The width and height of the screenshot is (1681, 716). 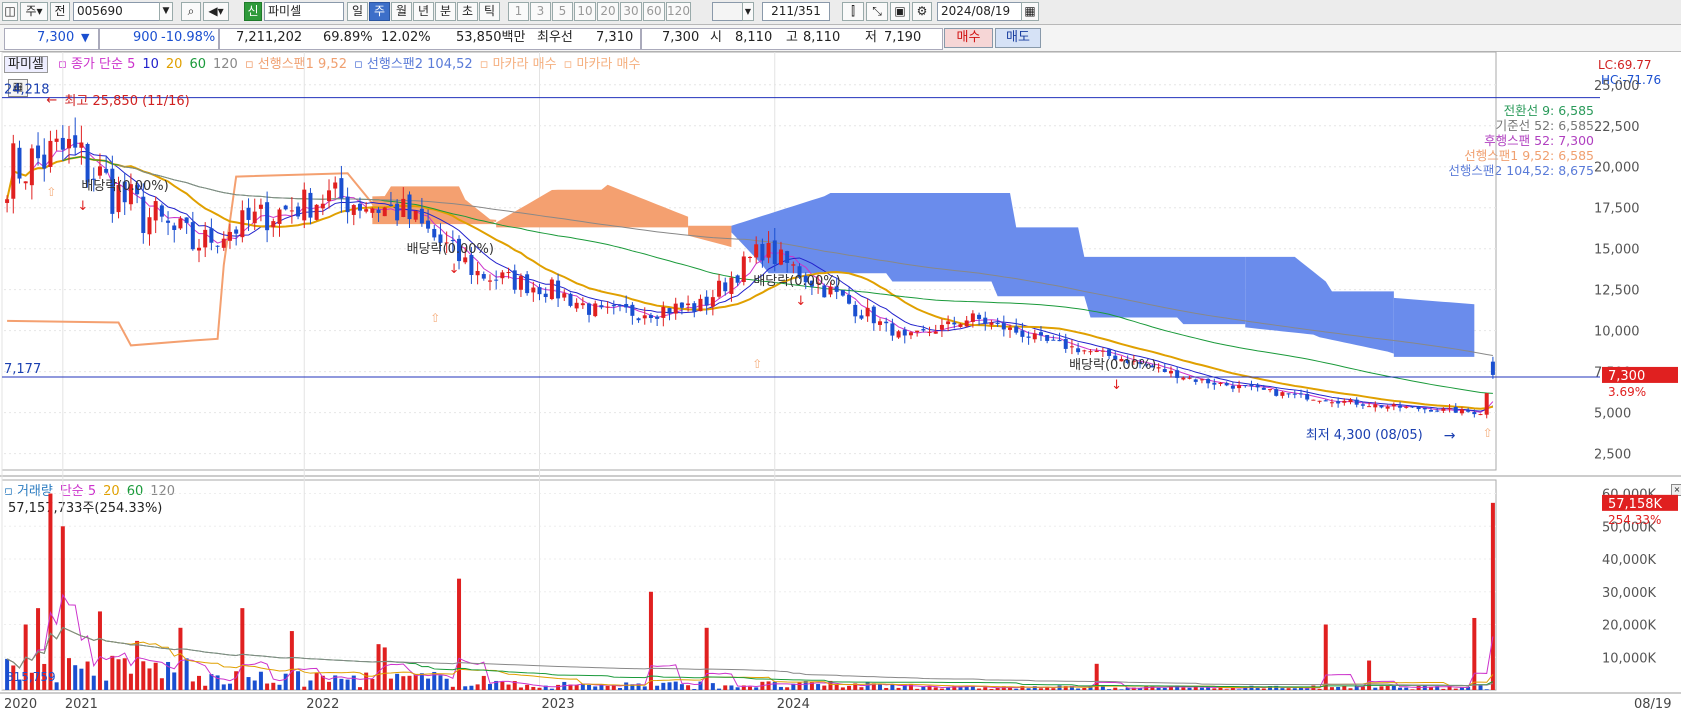 What do you see at coordinates (988, 258) in the screenshot?
I see `bear-cloud` at bounding box center [988, 258].